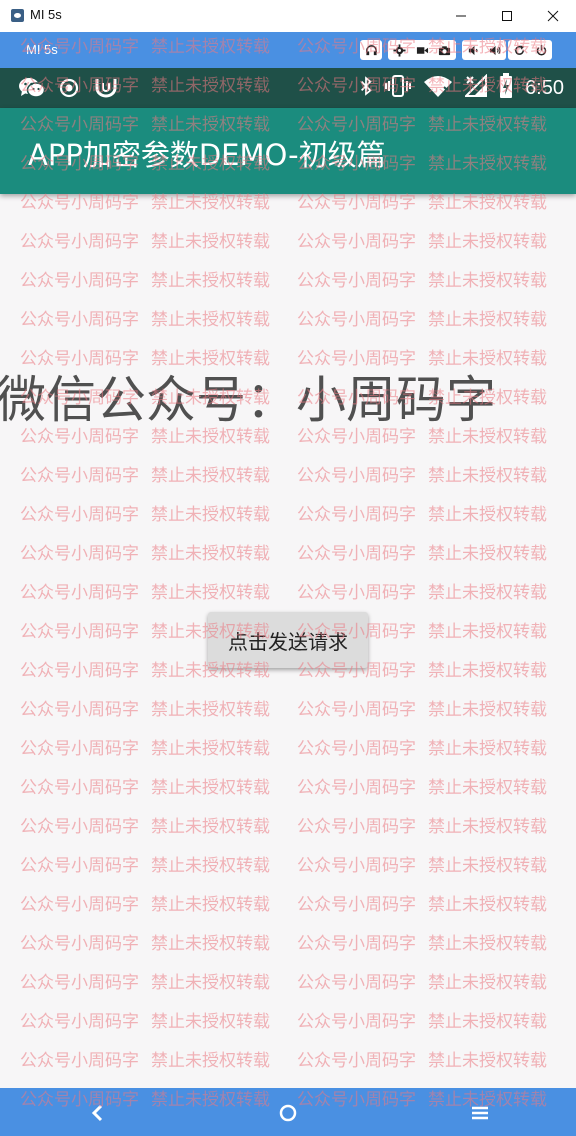  Describe the element at coordinates (398, 88) in the screenshot. I see `vibrate-icon` at that location.